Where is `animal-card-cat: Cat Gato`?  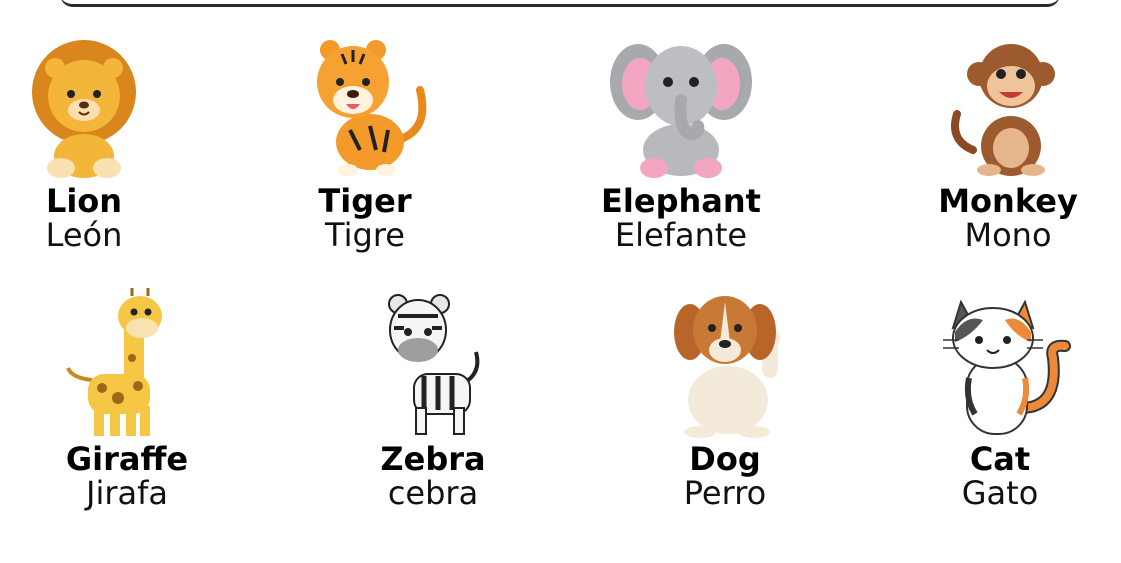
animal-card-cat: Cat Gato is located at coordinates (1000, 399).